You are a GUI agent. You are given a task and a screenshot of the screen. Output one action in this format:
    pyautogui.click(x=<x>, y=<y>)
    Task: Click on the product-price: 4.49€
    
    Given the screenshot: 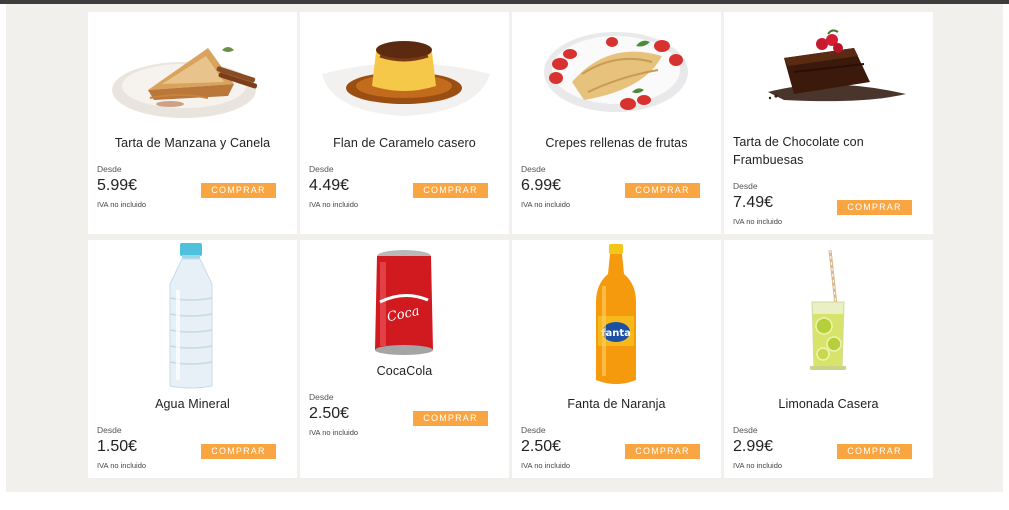 What is the action you would take?
    pyautogui.click(x=329, y=185)
    